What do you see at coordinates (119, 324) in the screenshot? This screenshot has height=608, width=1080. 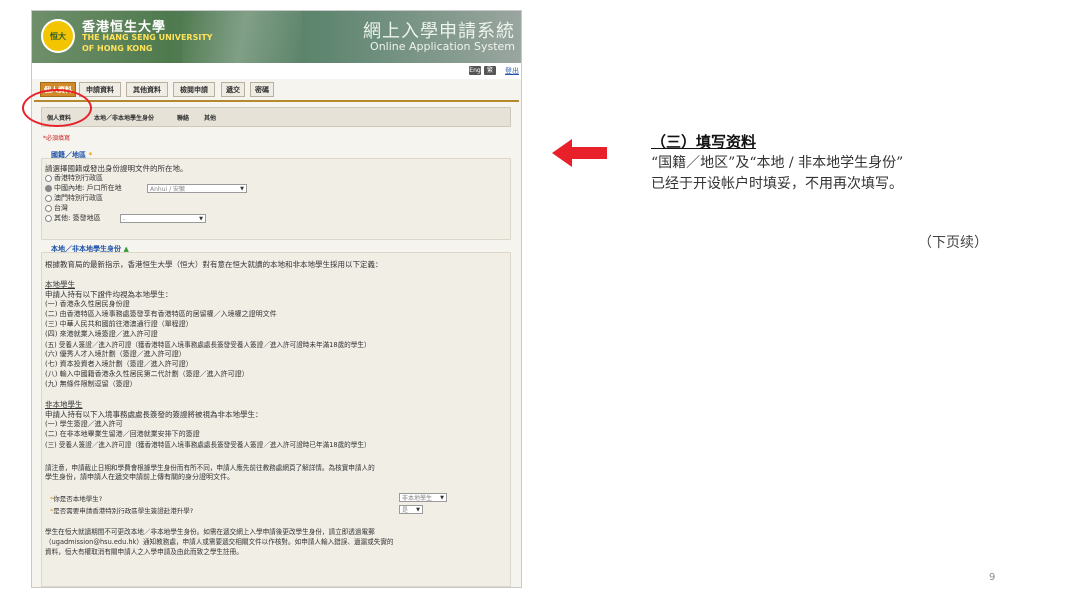 I see `local-item: (三) 中華人民共和國前往港澳通行證（單程證）` at bounding box center [119, 324].